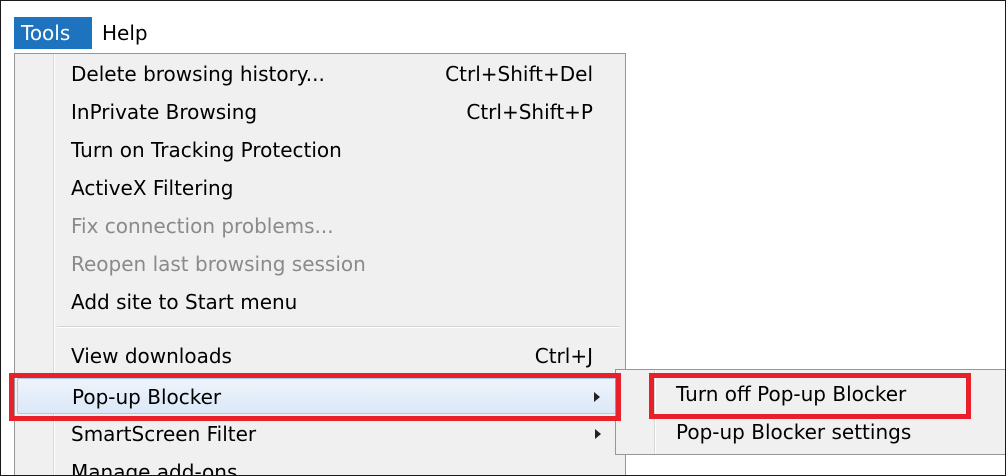 The image size is (1006, 476). What do you see at coordinates (147, 397) in the screenshot?
I see `menu-item-label: Pop-up Blocker` at bounding box center [147, 397].